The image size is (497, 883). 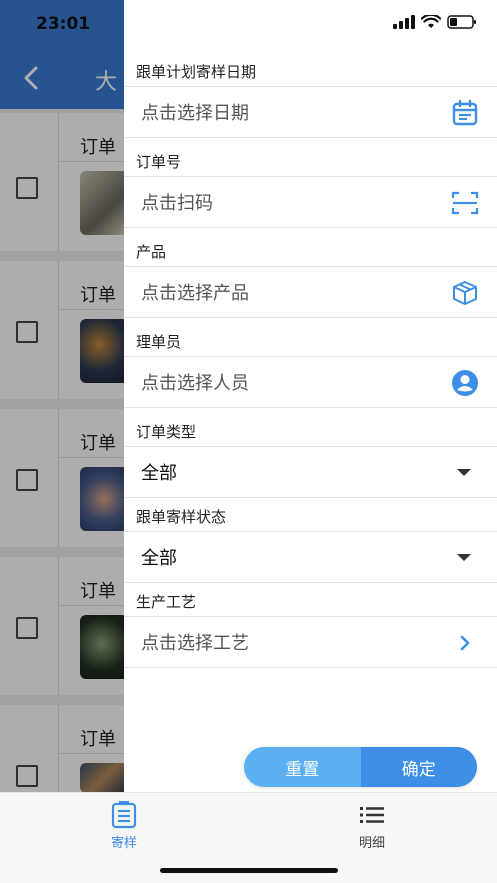 What do you see at coordinates (159, 162) in the screenshot?
I see `order-no-label: 订单号` at bounding box center [159, 162].